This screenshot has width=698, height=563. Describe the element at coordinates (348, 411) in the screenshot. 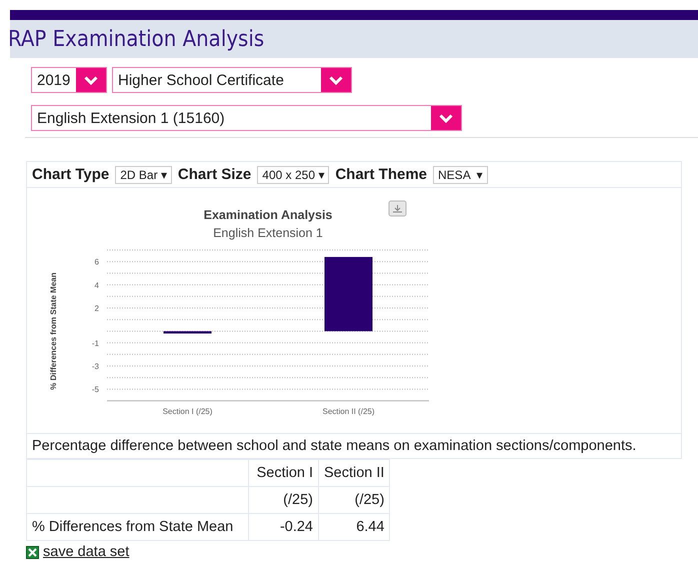

I see `x-tick-label: Section II (/25)` at that location.